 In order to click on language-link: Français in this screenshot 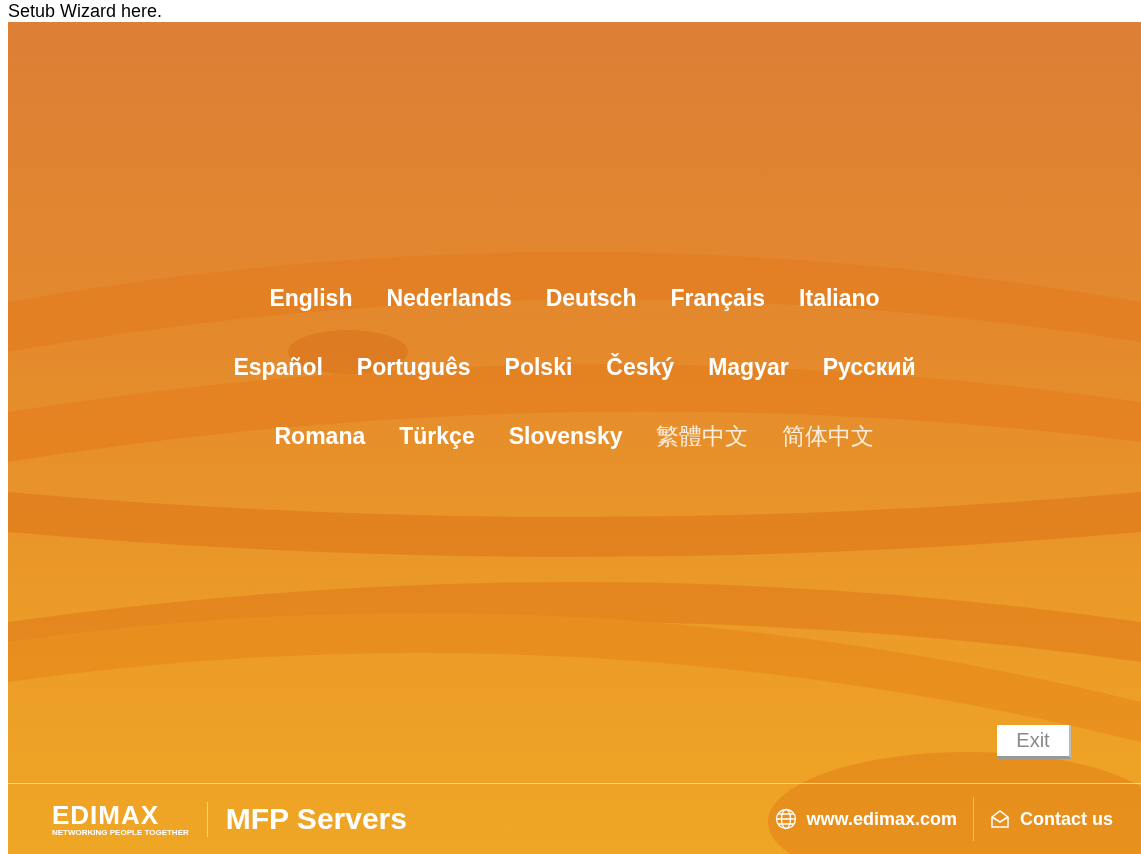, I will do `click(718, 298)`.